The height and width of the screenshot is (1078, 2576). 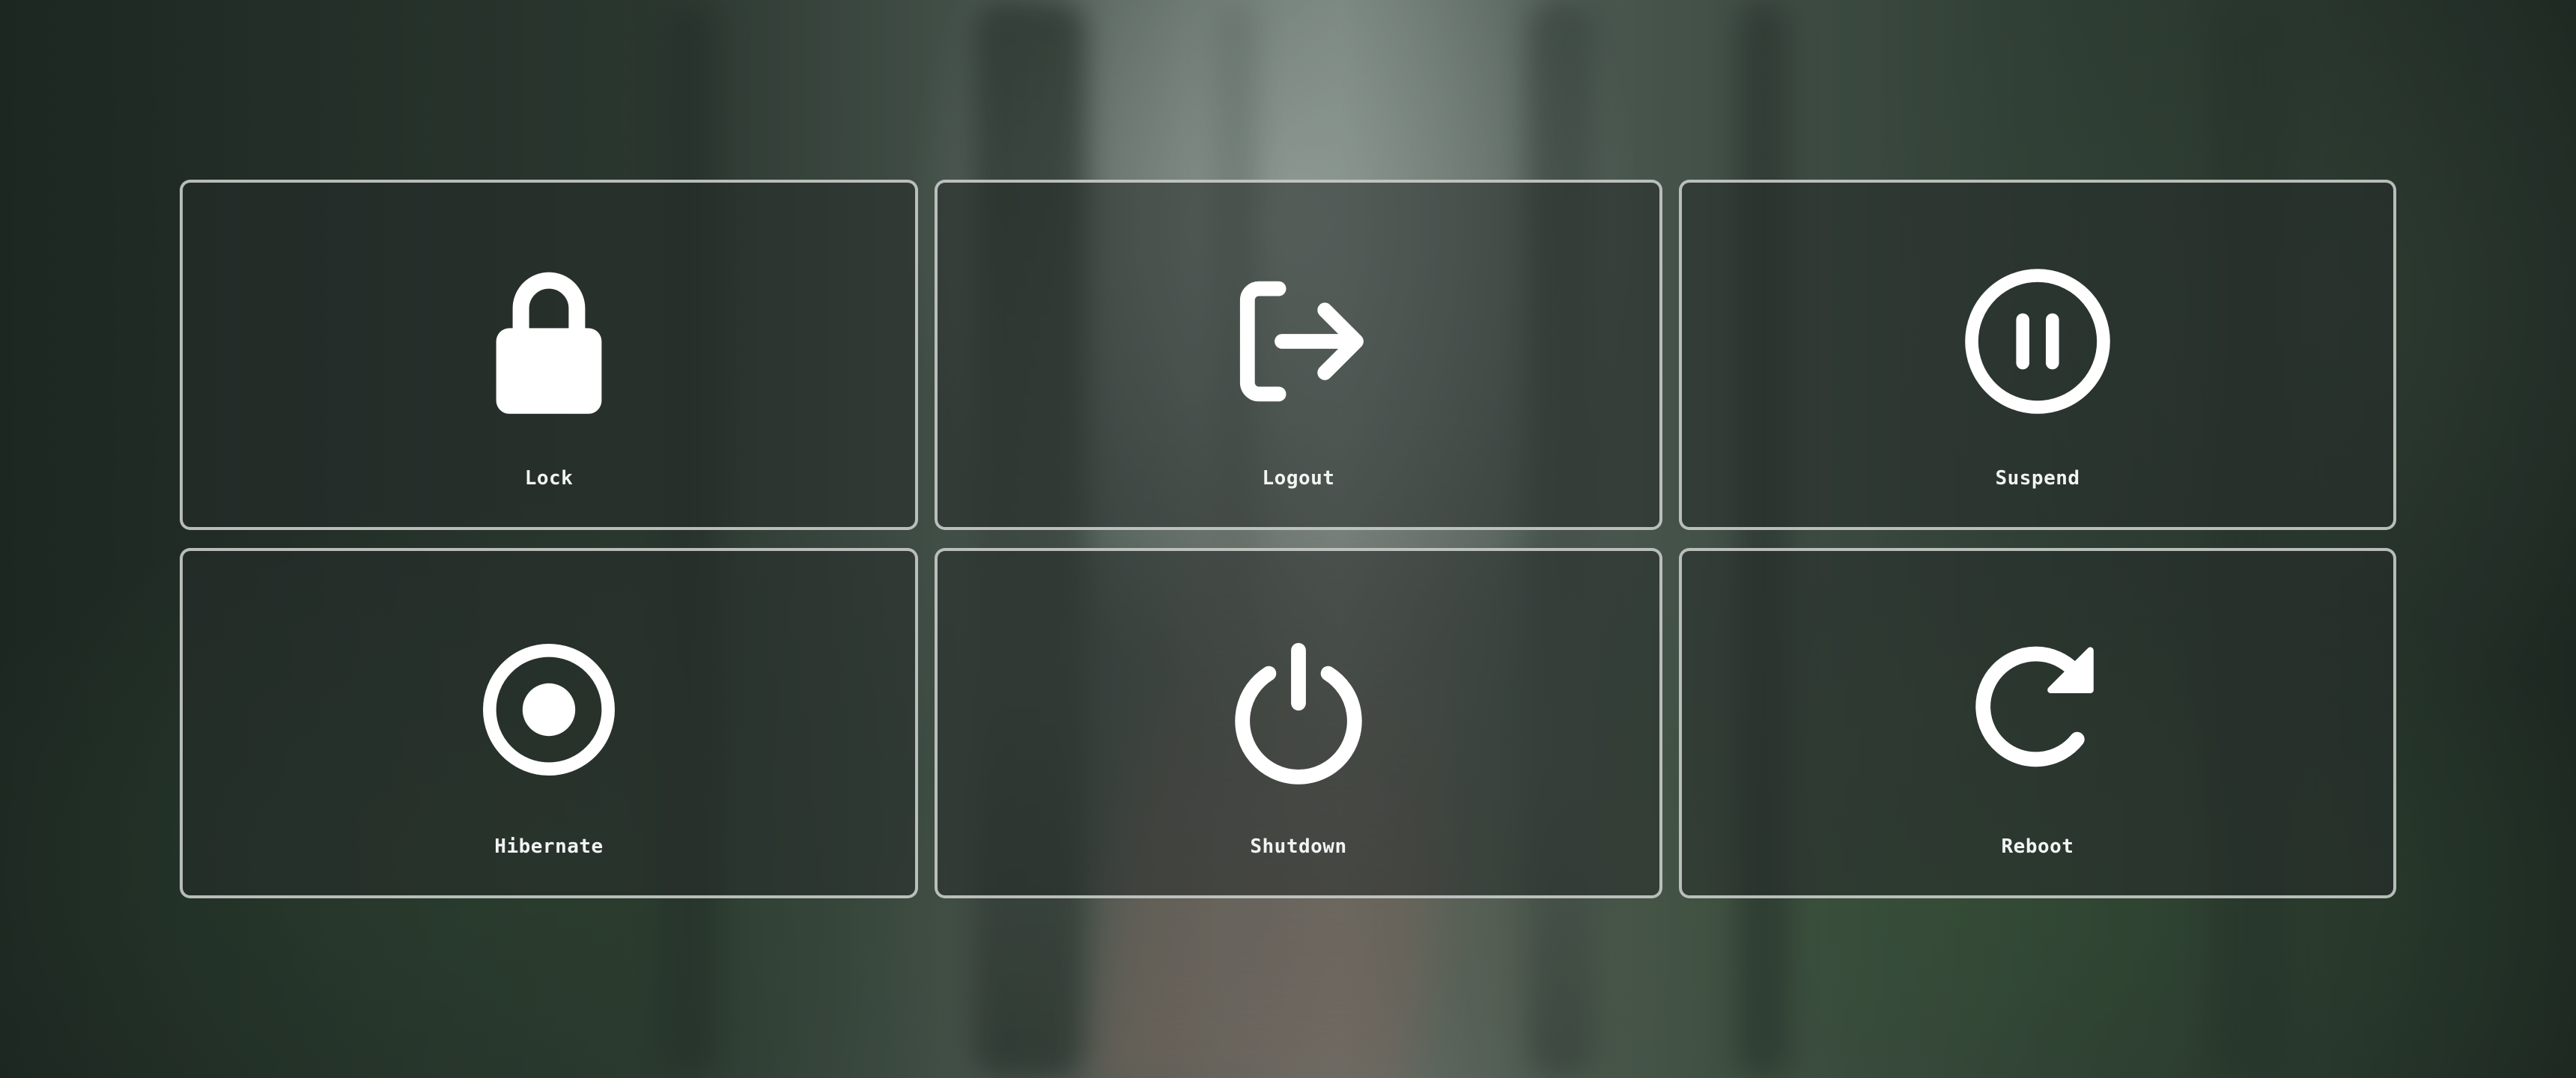 I want to click on reboot-button: Reboot, so click(x=2037, y=723).